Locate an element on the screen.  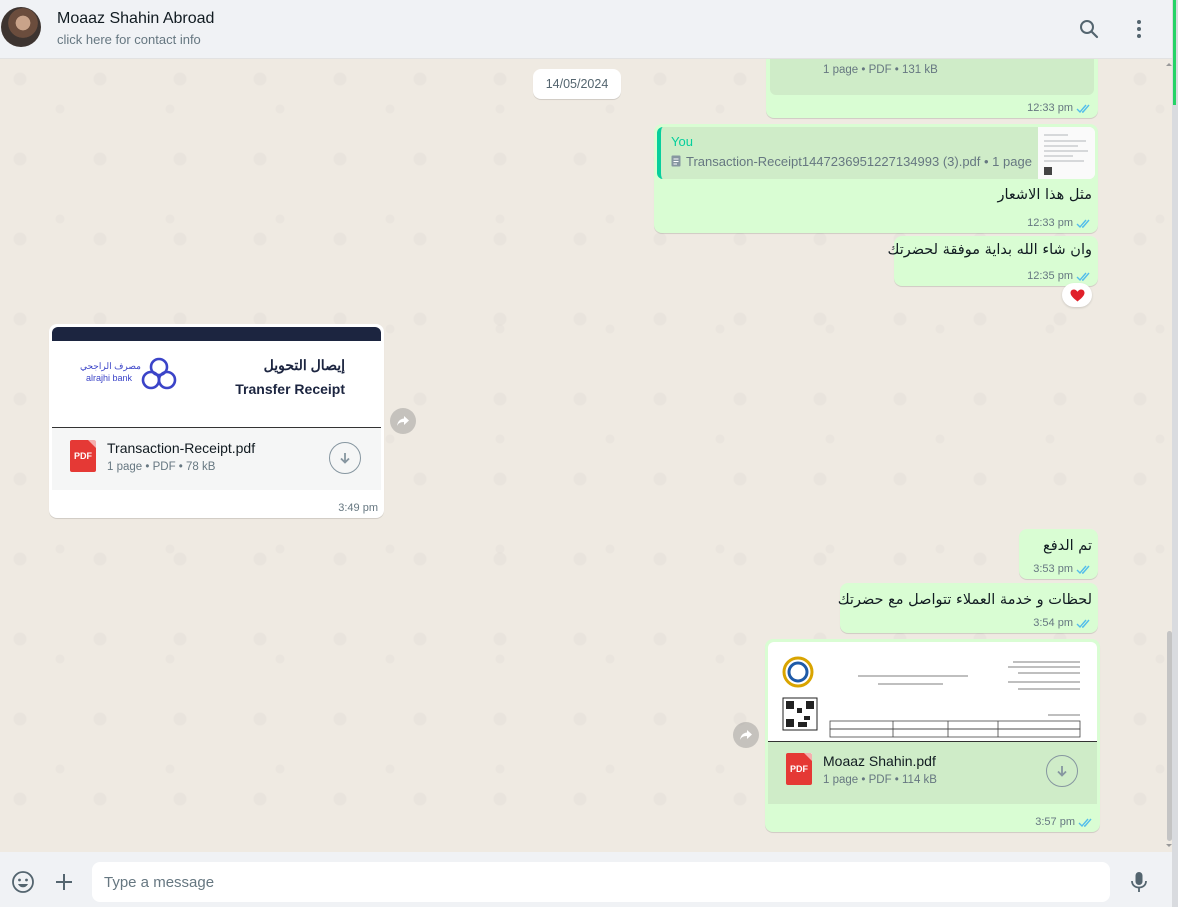
document-meta: 1 page • PDF • 114 kB is located at coordinates (880, 780).